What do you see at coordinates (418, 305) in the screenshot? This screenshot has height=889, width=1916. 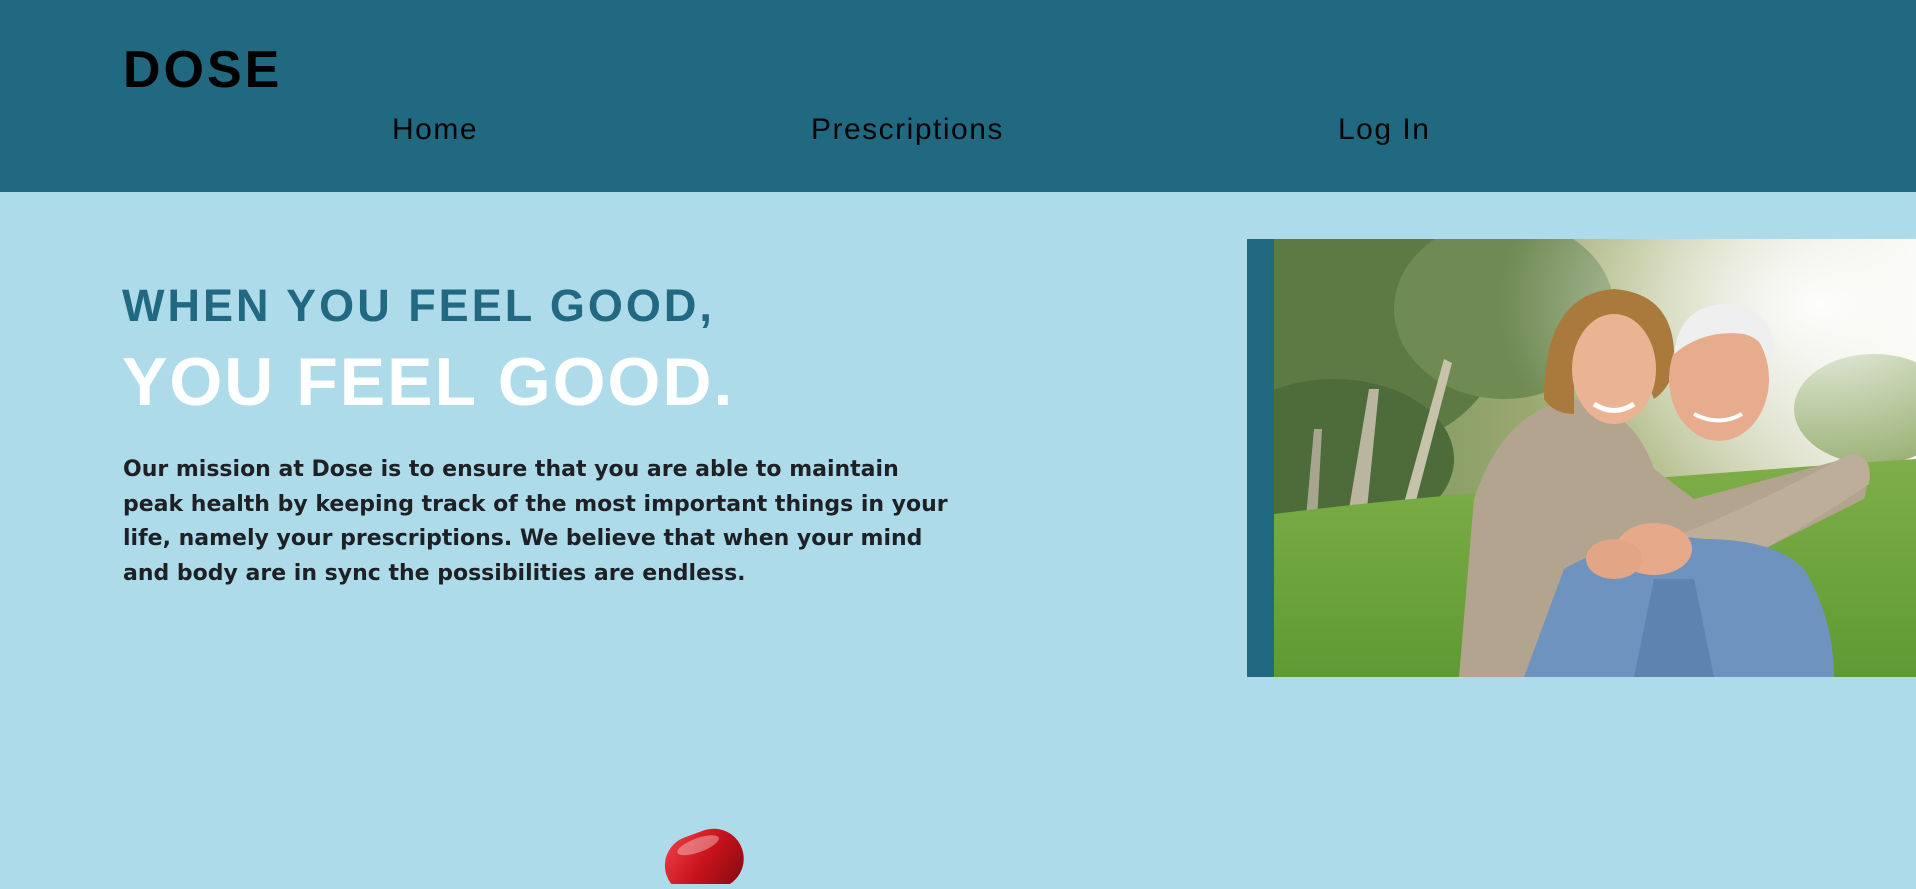 I see `headline-primary: WHEN YOU FEEL GOOD,` at bounding box center [418, 305].